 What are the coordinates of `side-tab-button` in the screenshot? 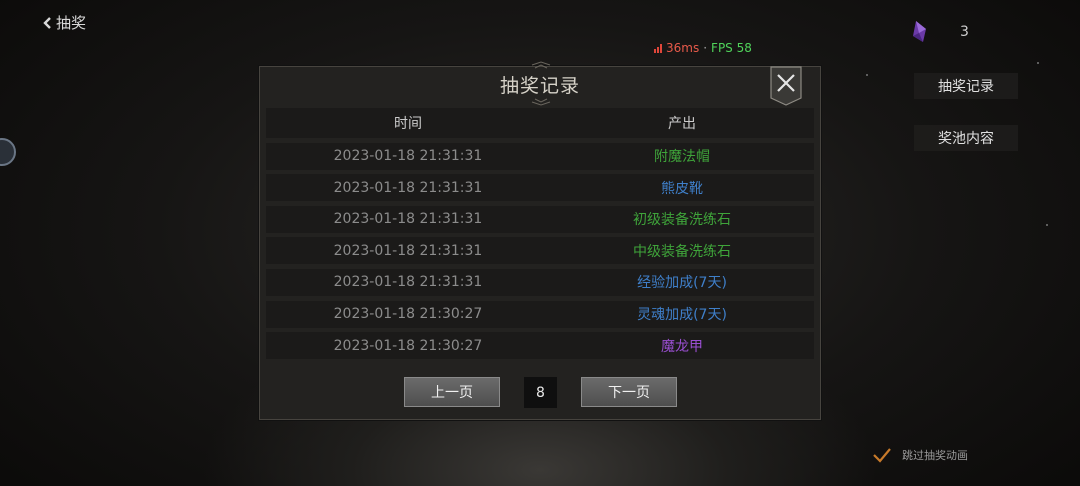 It's located at (8, 152).